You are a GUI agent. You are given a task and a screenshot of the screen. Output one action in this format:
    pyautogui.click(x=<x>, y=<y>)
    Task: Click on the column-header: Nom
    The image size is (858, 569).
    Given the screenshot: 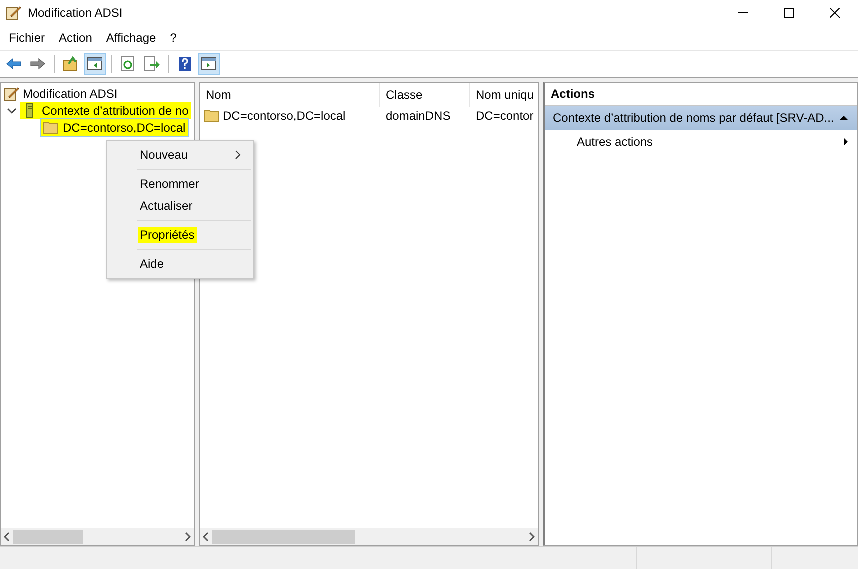 What is the action you would take?
    pyautogui.click(x=290, y=95)
    